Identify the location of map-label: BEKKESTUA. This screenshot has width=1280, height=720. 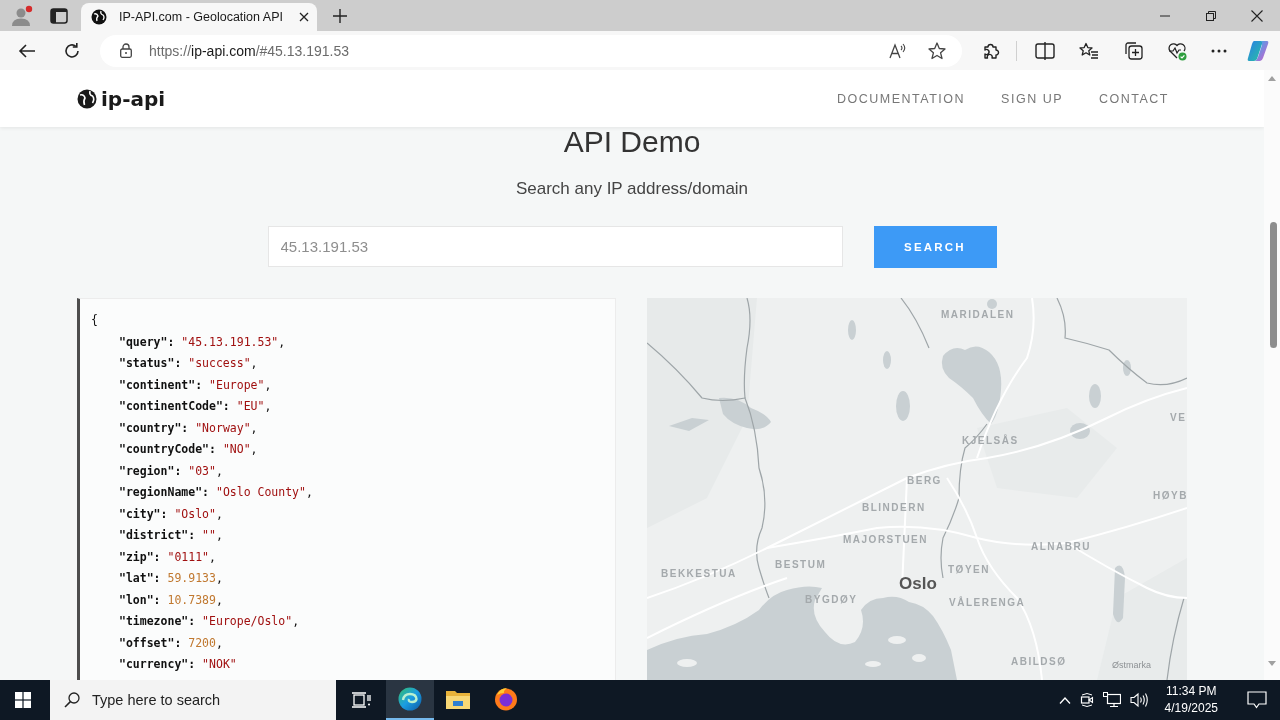
(699, 574).